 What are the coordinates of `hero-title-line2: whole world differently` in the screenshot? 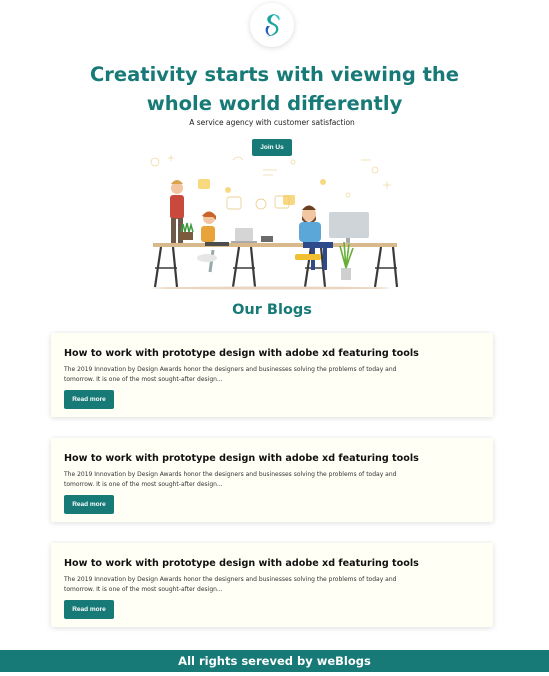 It's located at (274, 103).